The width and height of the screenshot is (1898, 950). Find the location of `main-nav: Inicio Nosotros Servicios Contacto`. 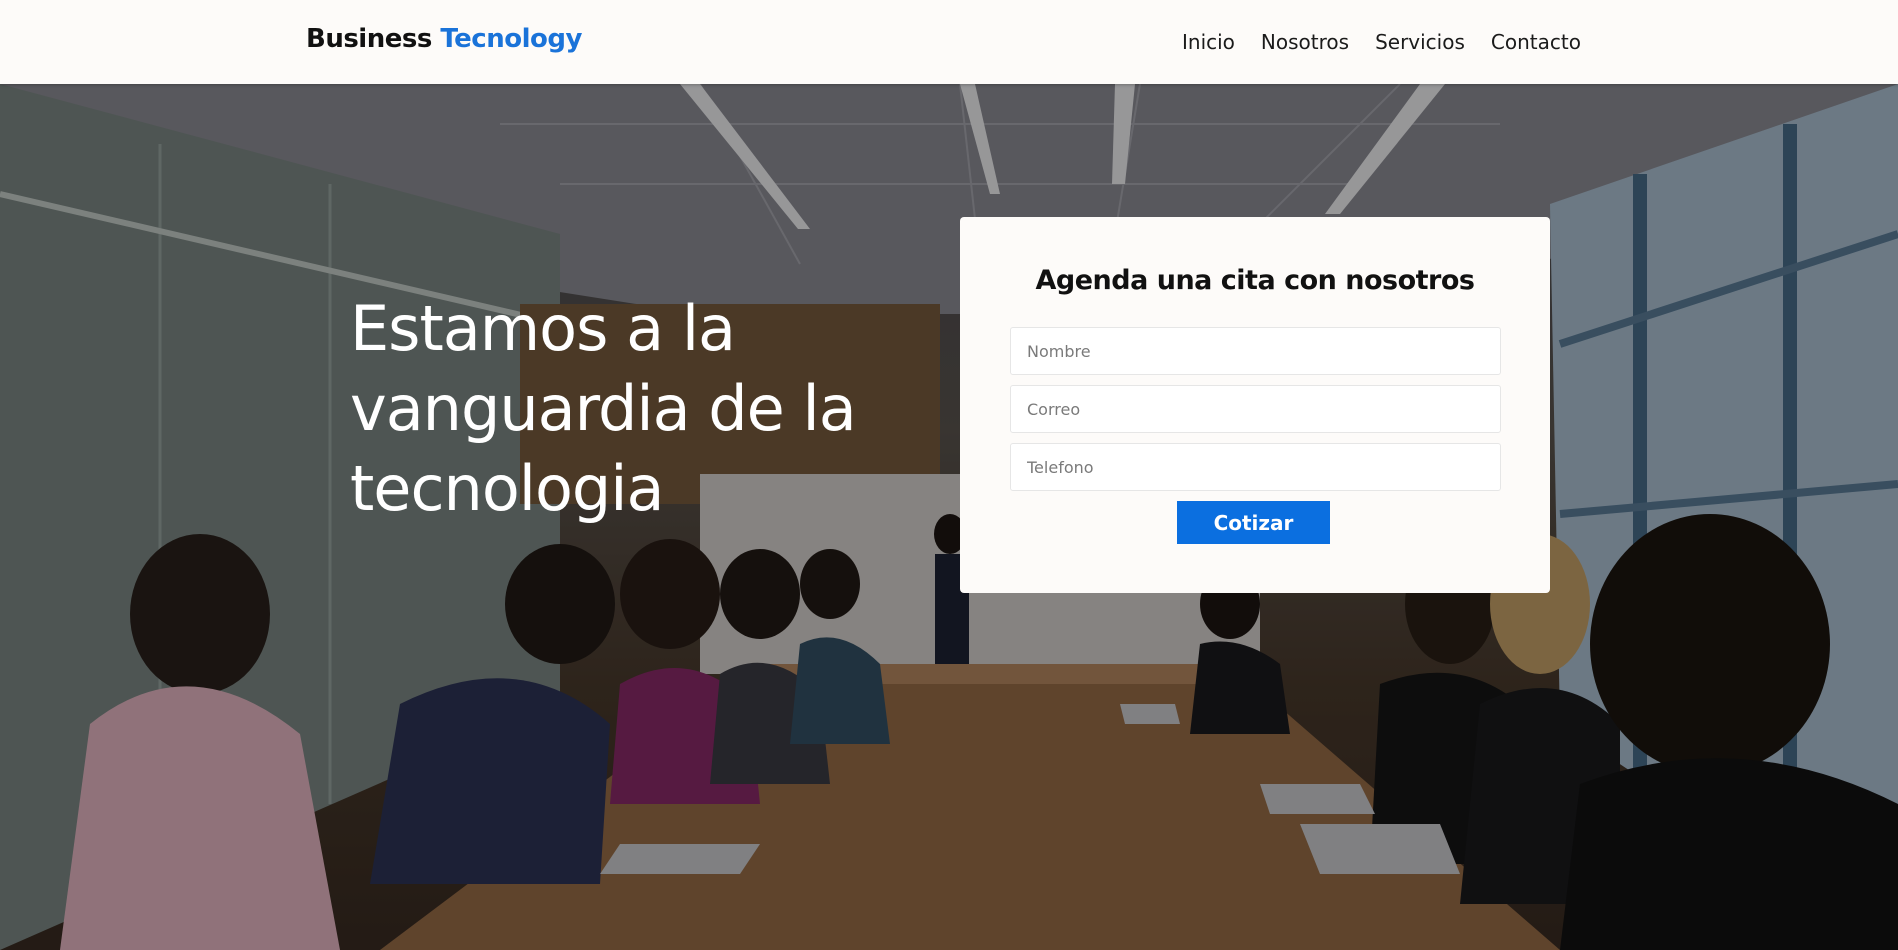

main-nav: Inicio Nosotros Servicios Contacto is located at coordinates (1394, 42).